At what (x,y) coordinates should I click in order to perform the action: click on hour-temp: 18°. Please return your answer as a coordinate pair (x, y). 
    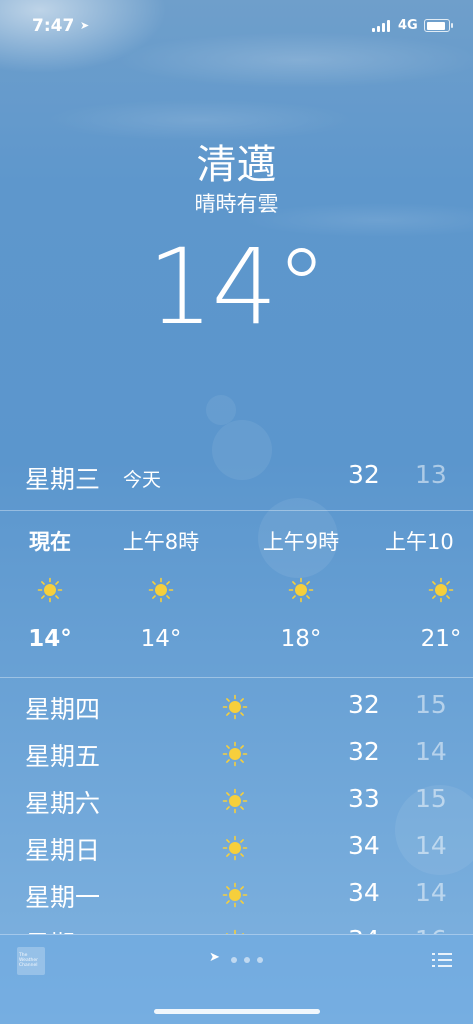
    Looking at the image, I should click on (301, 639).